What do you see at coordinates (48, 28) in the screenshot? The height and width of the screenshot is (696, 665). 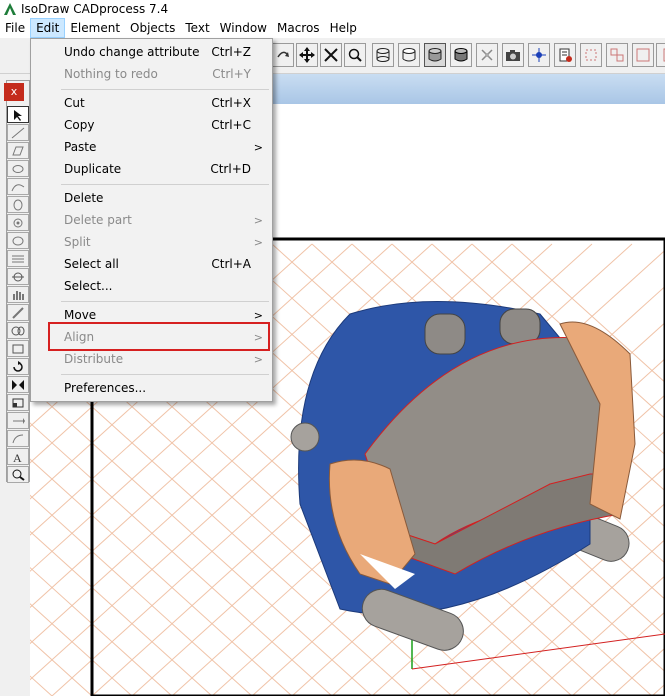 I see `menu-edit: Edit` at bounding box center [48, 28].